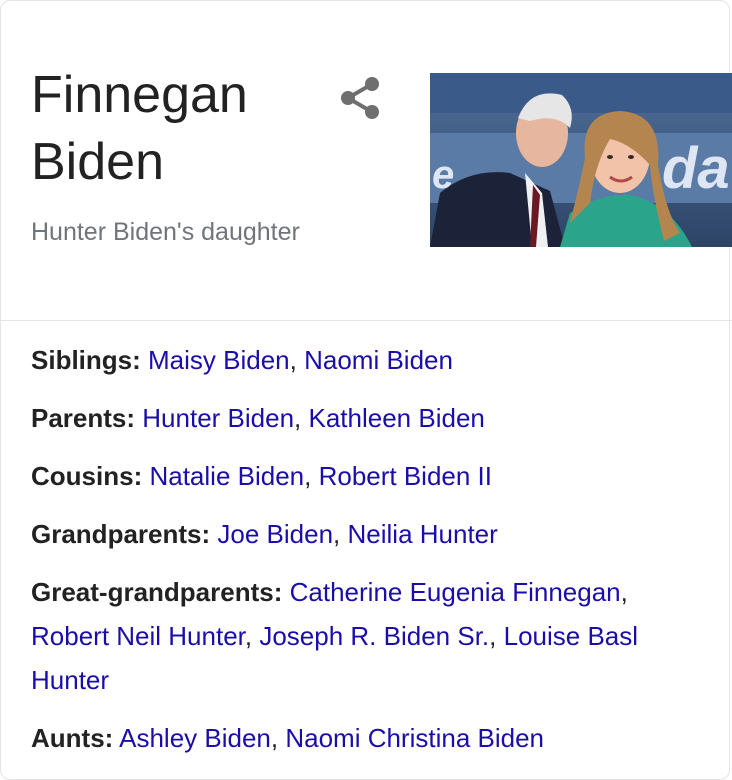  I want to click on entity-subtitle: Hunter Biden's daughter, so click(165, 232).